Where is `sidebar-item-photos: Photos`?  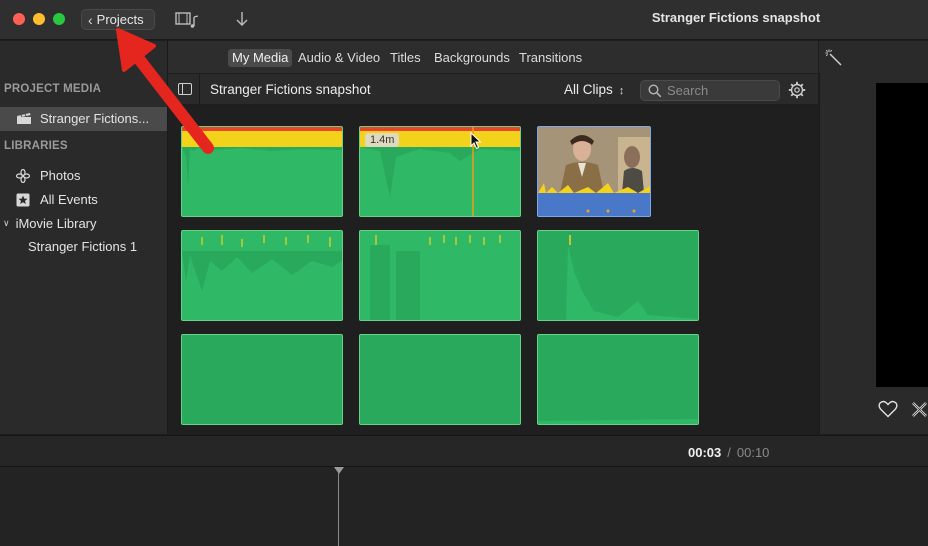 sidebar-item-photos: Photos is located at coordinates (48, 175).